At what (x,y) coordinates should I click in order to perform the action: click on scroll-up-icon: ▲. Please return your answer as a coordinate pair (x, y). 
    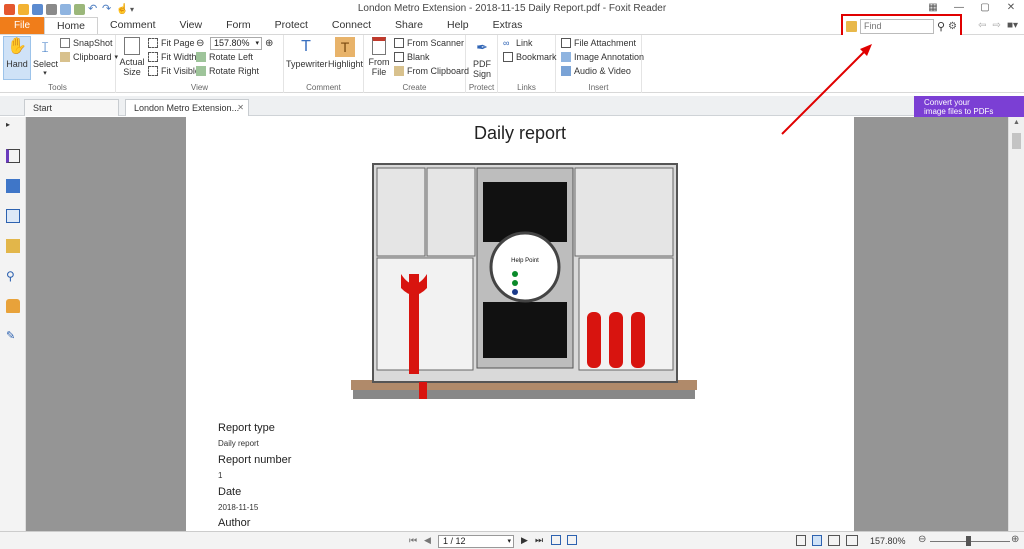
    Looking at the image, I should click on (1016, 122).